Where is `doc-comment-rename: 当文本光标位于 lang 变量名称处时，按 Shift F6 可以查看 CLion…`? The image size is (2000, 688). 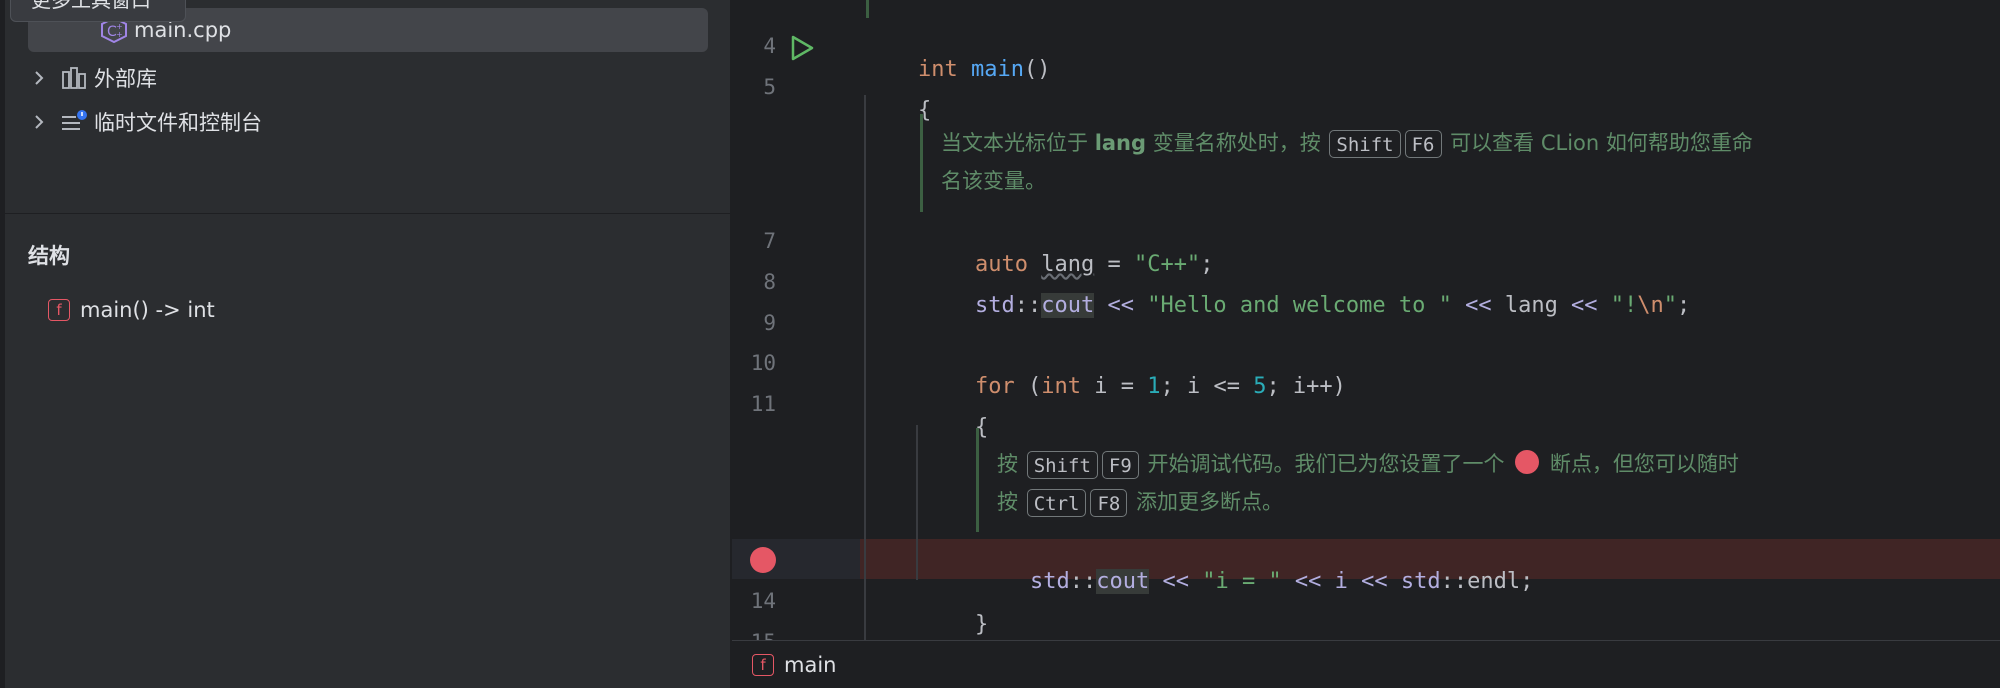
doc-comment-rename: 当文本光标位于 lang 变量名称处时，按 Shift F6 可以查看 CLion… is located at coordinates (1411, 162).